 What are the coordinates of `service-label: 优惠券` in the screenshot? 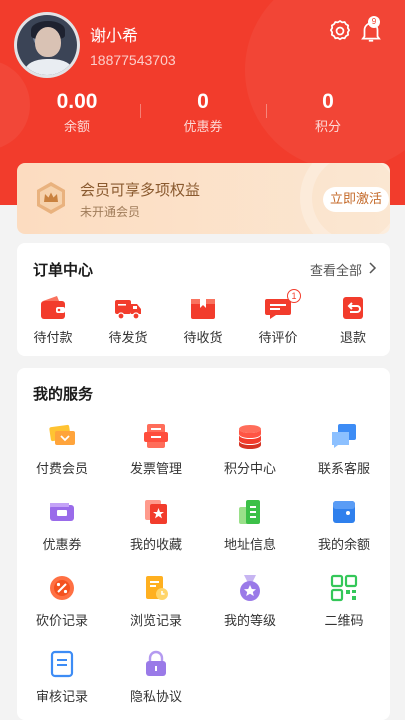 It's located at (62, 545).